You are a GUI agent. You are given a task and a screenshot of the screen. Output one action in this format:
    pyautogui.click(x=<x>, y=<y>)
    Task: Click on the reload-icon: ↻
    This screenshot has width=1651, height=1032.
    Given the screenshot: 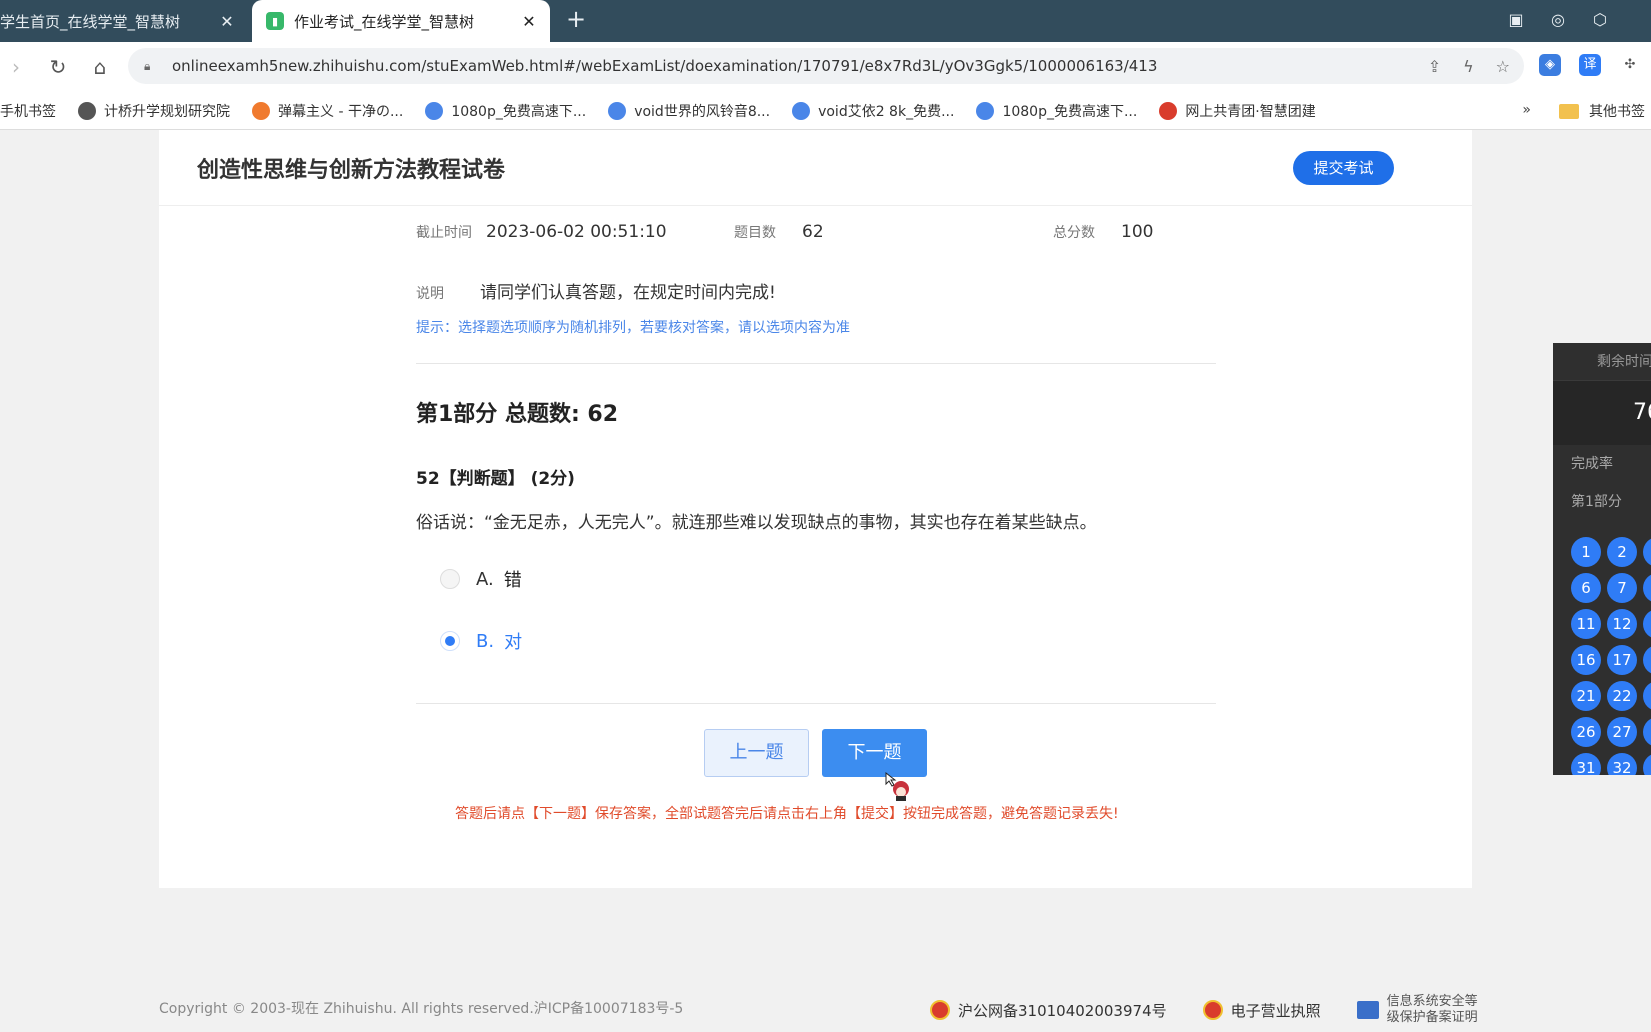 What is the action you would take?
    pyautogui.click(x=58, y=67)
    